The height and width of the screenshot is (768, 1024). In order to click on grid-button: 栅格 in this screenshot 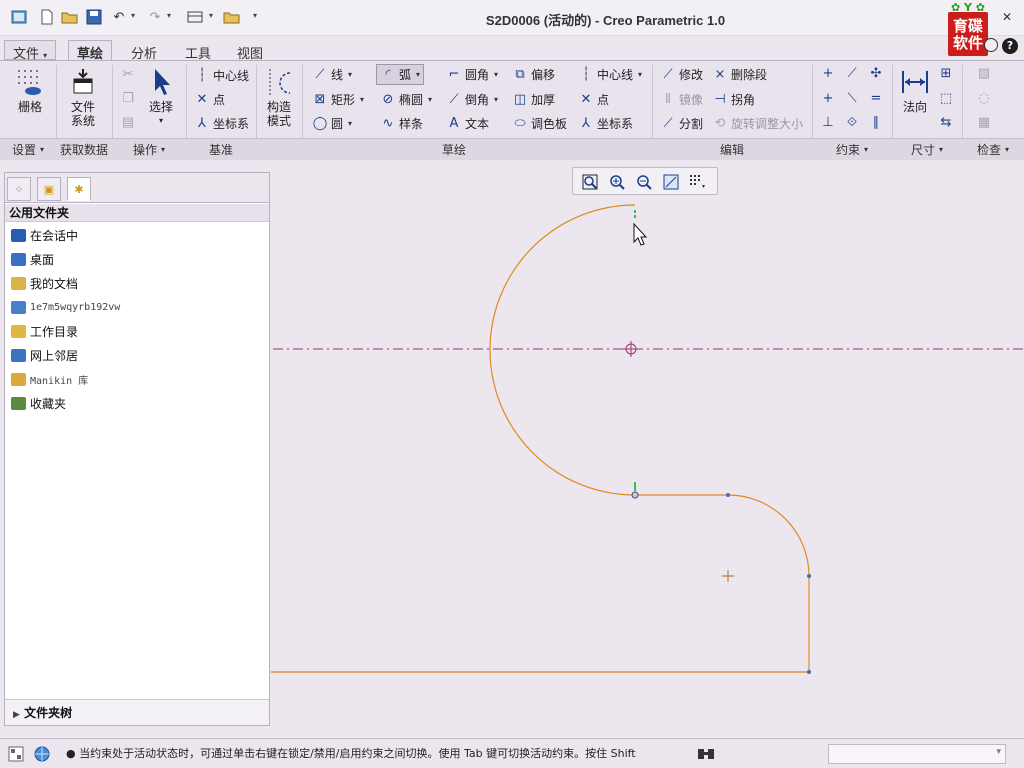, I will do `click(30, 90)`.